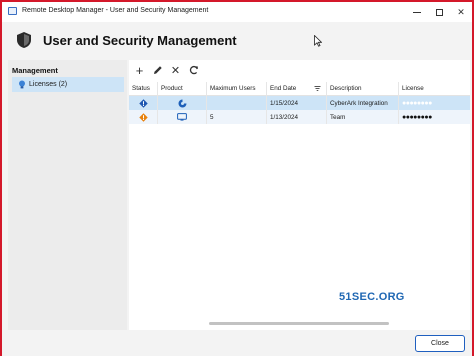  I want to click on table-row: 1/15/2024 CyberArk Integration ●●●●●●●●, so click(299, 103).